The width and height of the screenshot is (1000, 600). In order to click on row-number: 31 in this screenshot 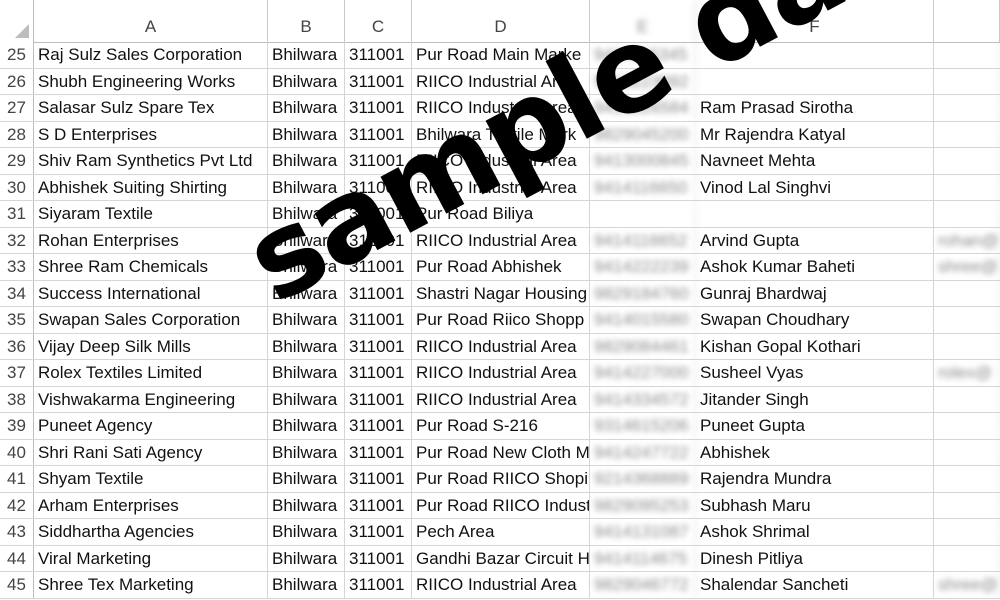, I will do `click(17, 214)`.